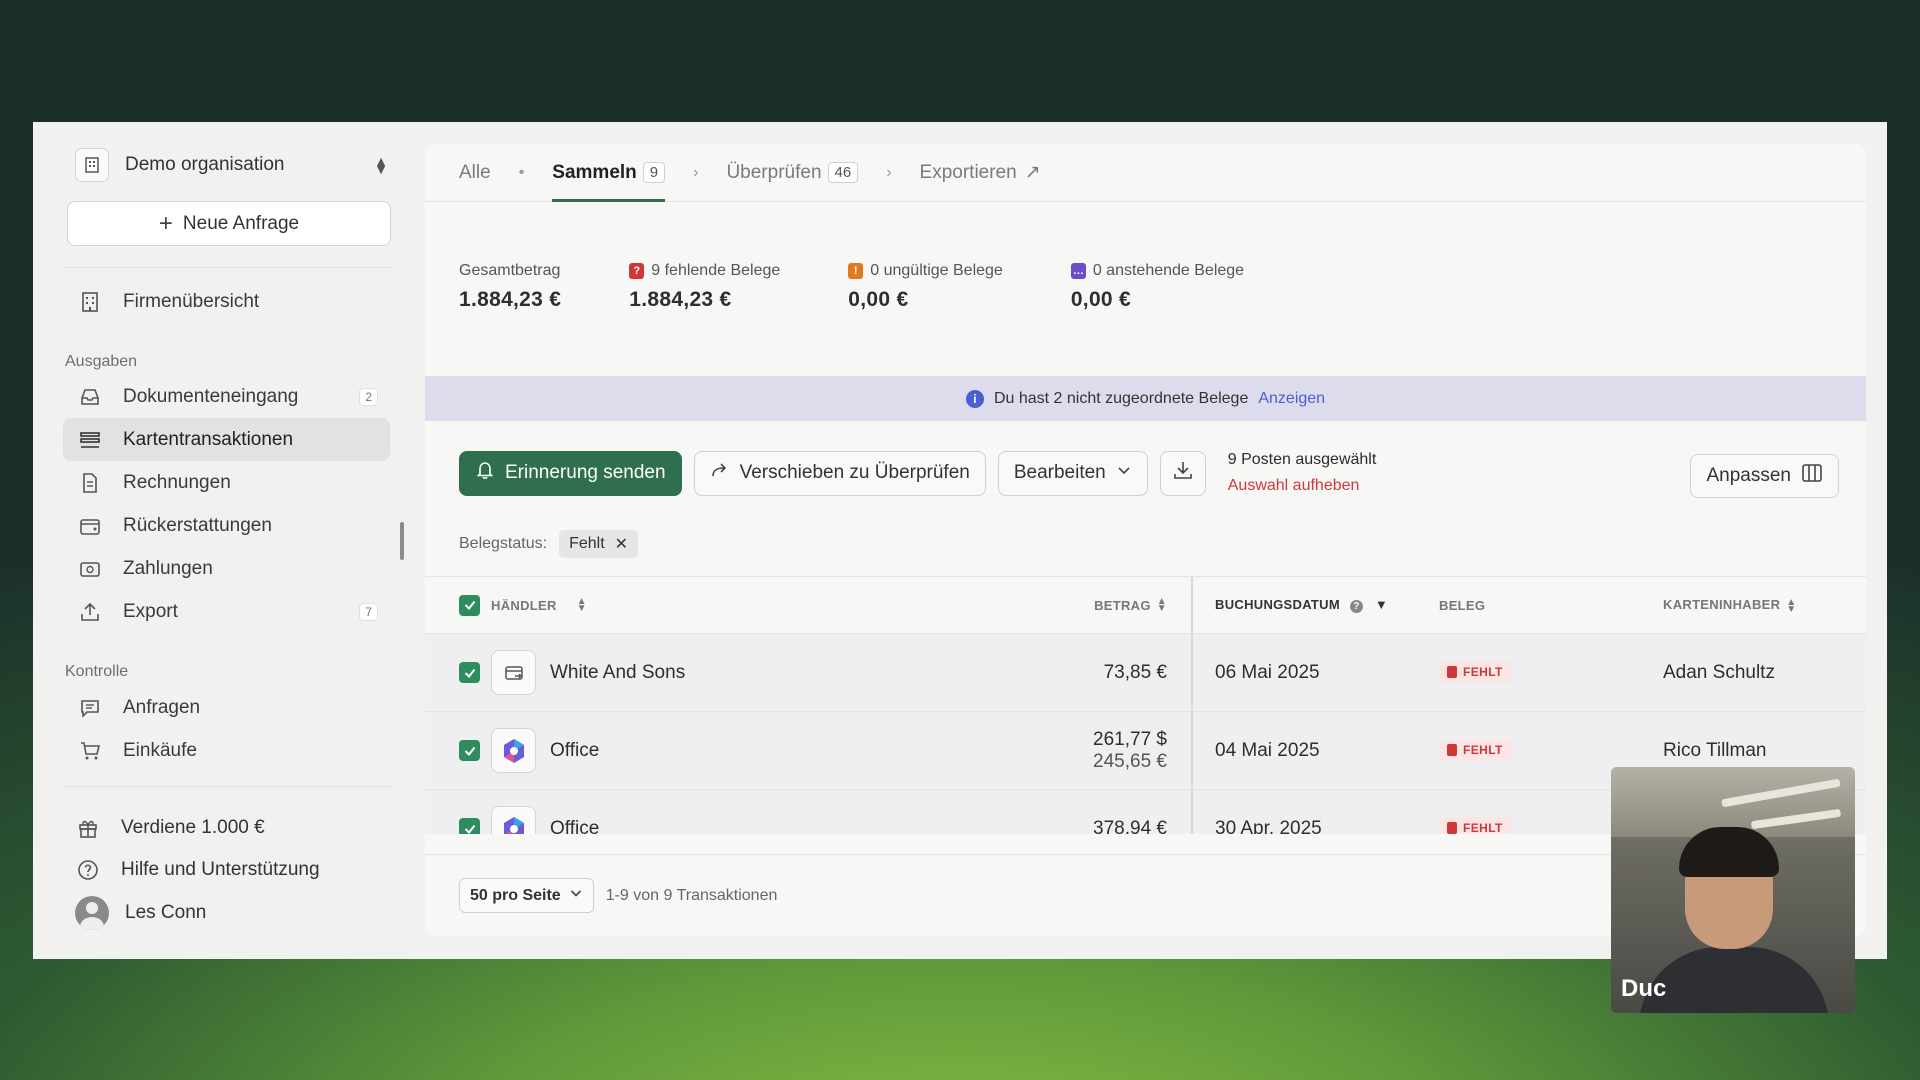 The height and width of the screenshot is (1080, 1920). What do you see at coordinates (226, 707) in the screenshot?
I see `sidebar-item-requests: Anfragen` at bounding box center [226, 707].